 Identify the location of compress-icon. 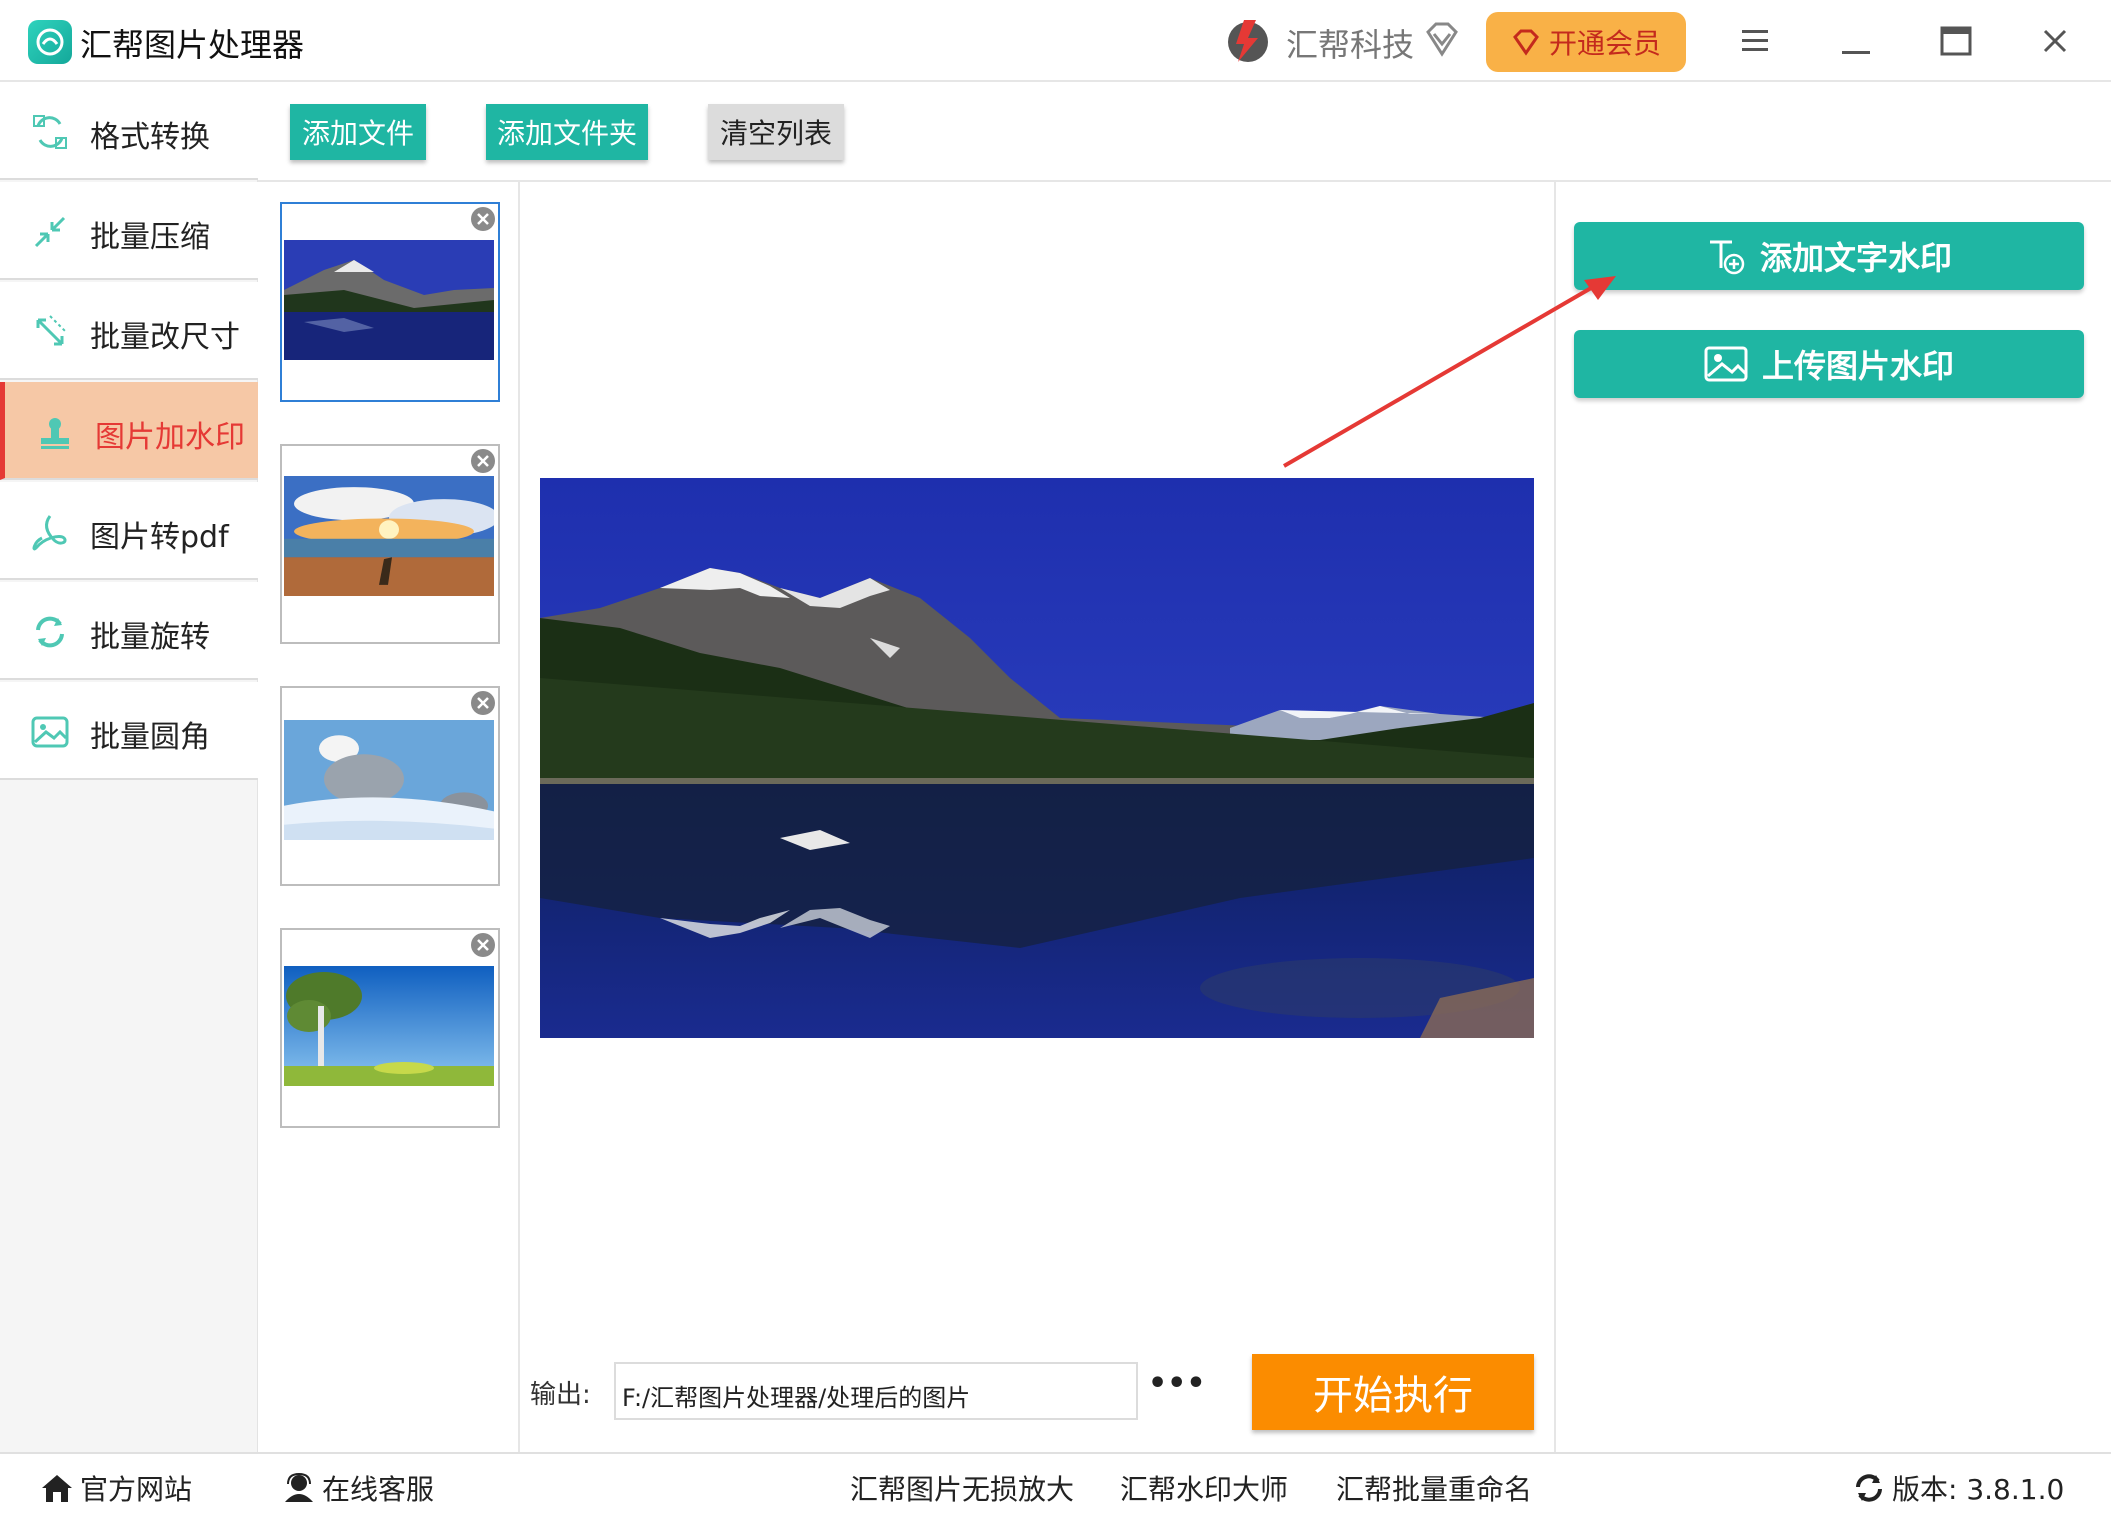
(50, 232).